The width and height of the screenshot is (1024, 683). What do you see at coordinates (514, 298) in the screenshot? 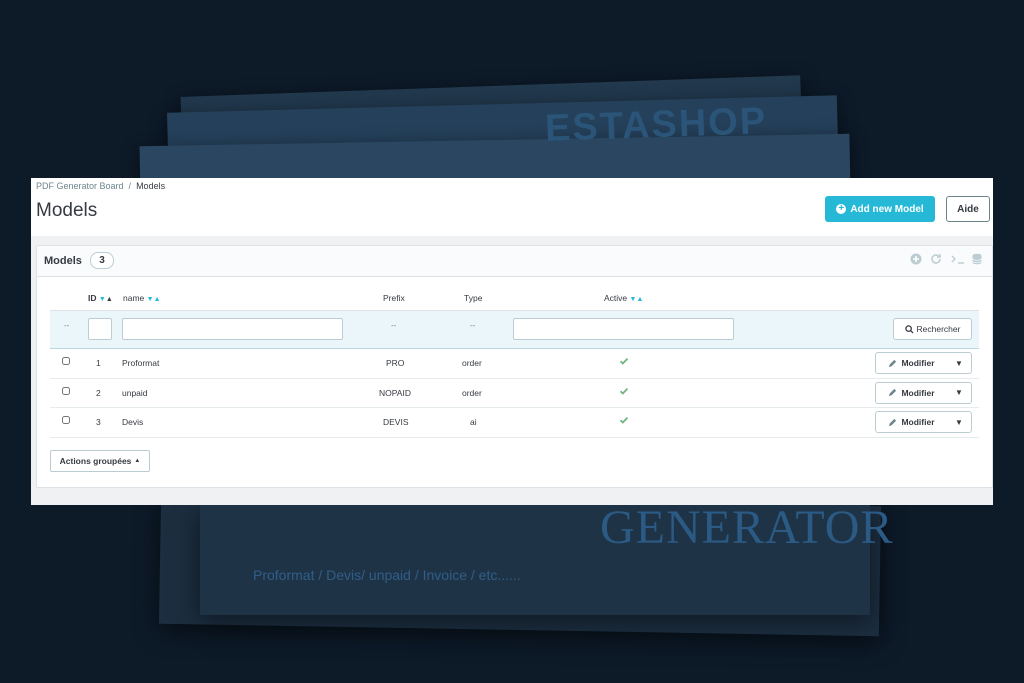
I see `table-header-row: ID ▼▲ name ▼▲ Prefix Type Active ▼▲` at bounding box center [514, 298].